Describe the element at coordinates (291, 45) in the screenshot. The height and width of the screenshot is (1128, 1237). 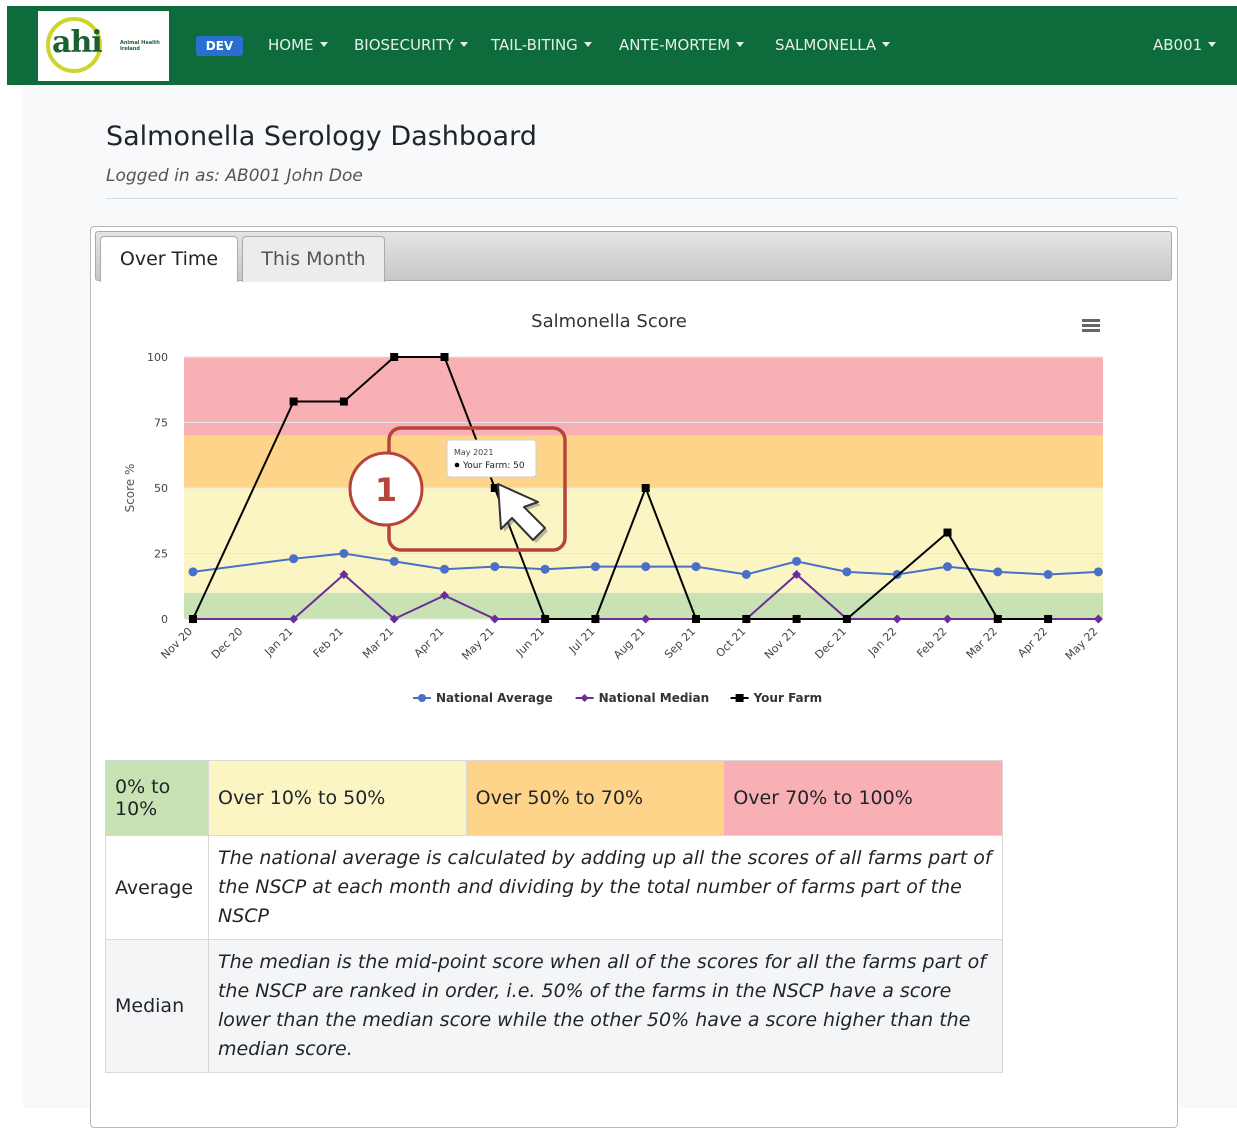
I see `nav-home-label: HOME` at that location.